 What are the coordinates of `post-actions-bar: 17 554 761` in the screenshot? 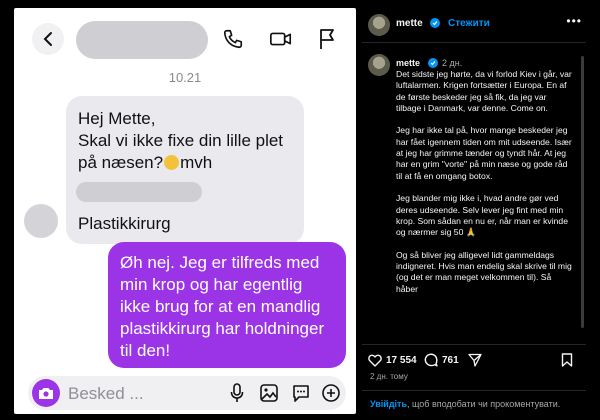 It's located at (474, 355).